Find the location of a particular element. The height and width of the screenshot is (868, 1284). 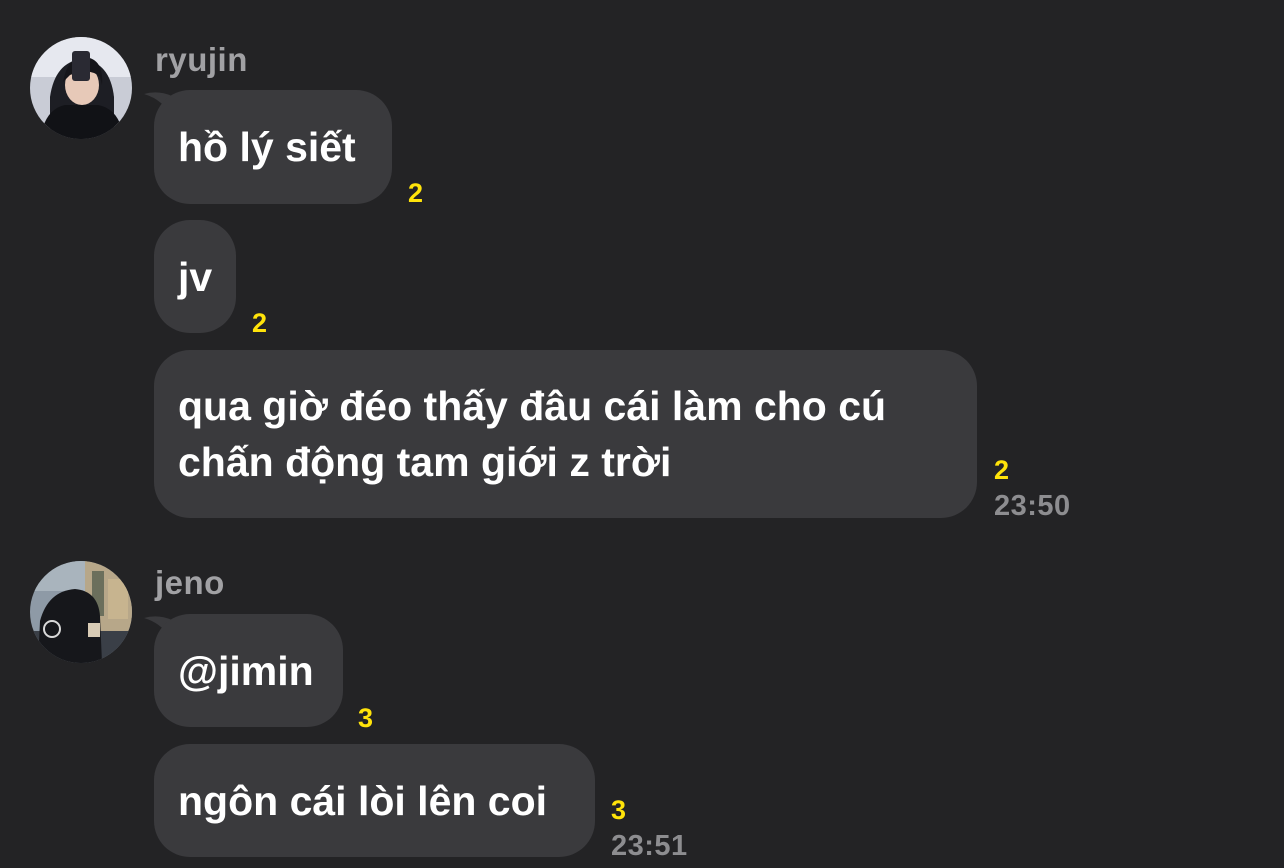

sender-name: ryujin is located at coordinates (201, 59).